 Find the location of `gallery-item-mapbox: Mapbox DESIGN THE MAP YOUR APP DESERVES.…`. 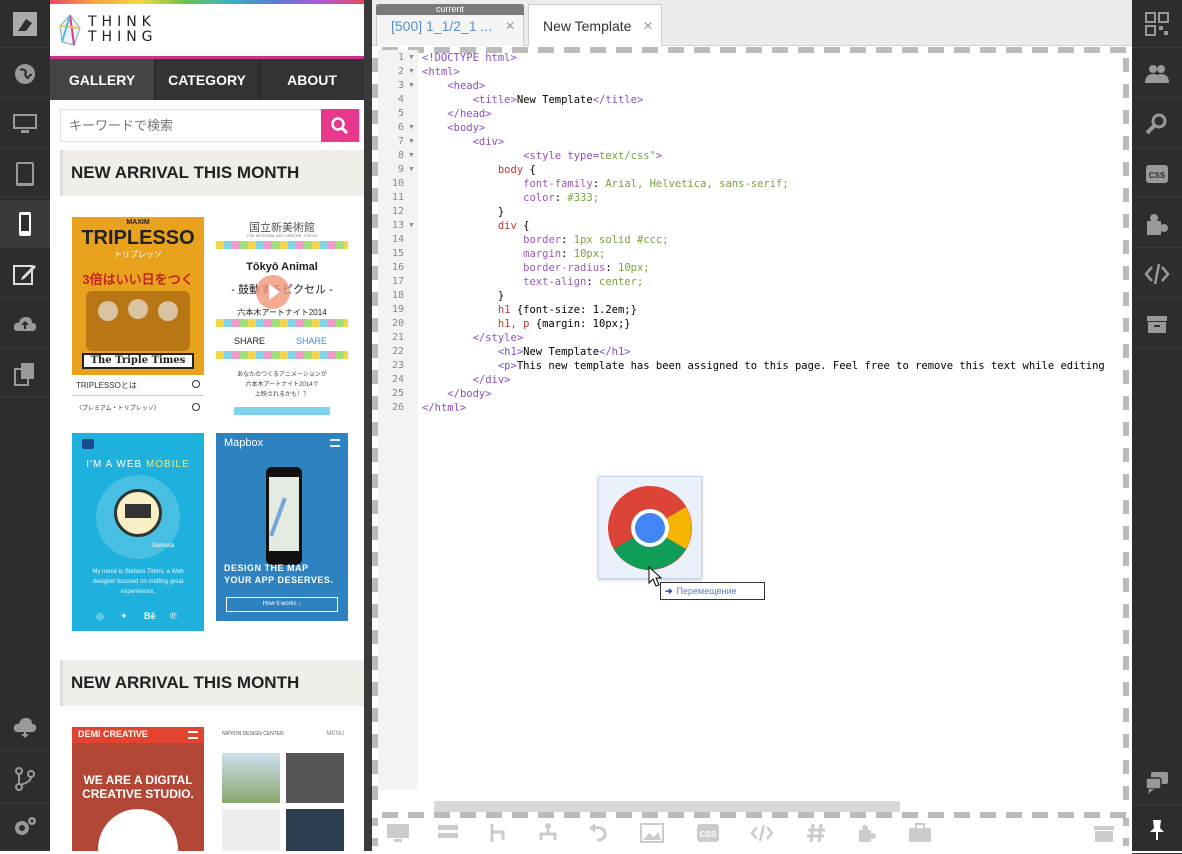

gallery-item-mapbox: Mapbox DESIGN THE MAP YOUR APP DESERVES.… is located at coordinates (282, 527).